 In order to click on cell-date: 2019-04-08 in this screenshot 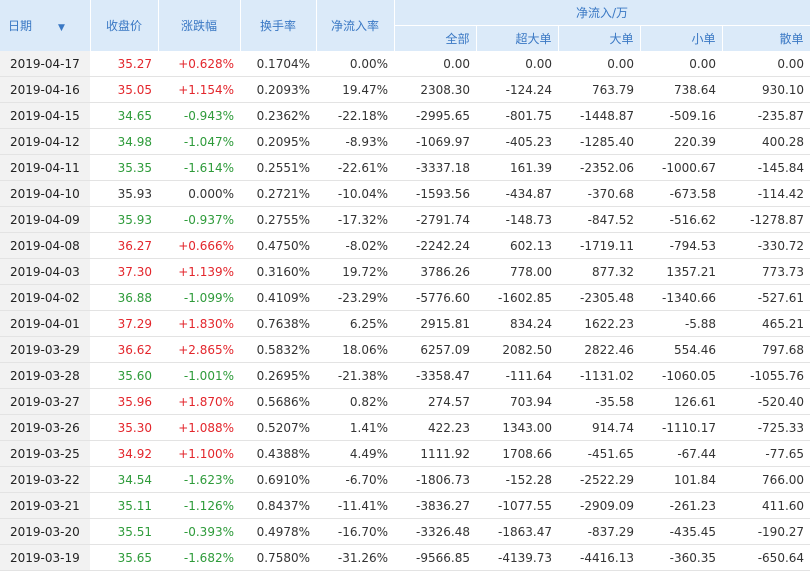, I will do `click(45, 245)`.